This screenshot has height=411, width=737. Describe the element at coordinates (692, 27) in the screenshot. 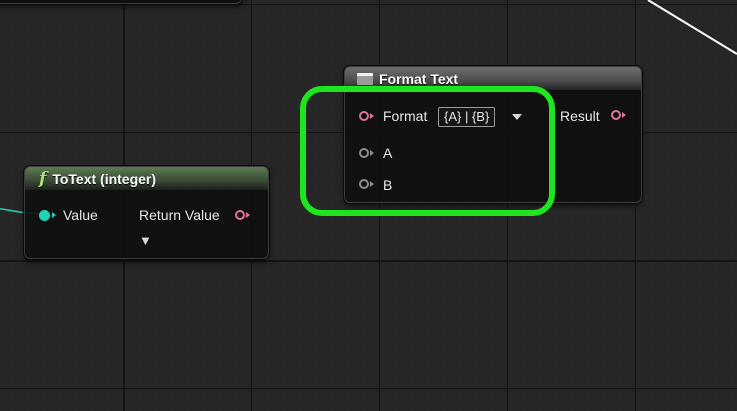

I see `exec-wire` at that location.